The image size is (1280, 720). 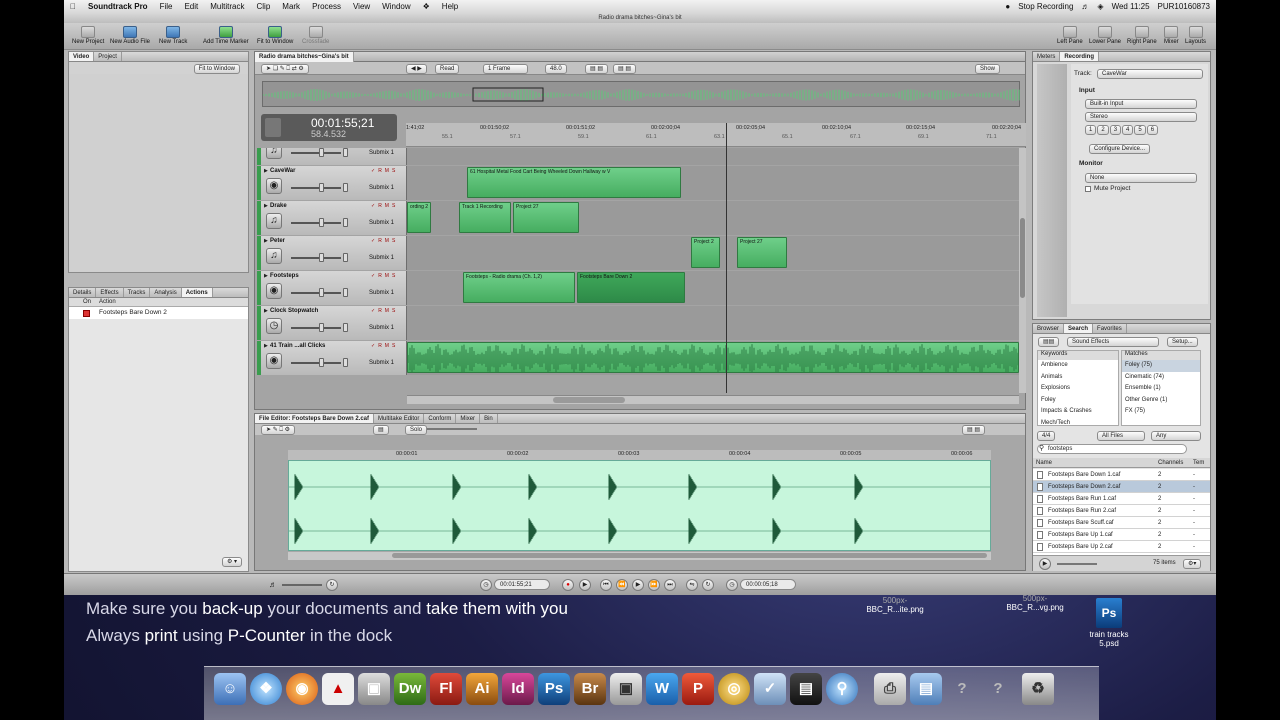 I want to click on add-time-marker-button: Add Time Marker, so click(x=226, y=35).